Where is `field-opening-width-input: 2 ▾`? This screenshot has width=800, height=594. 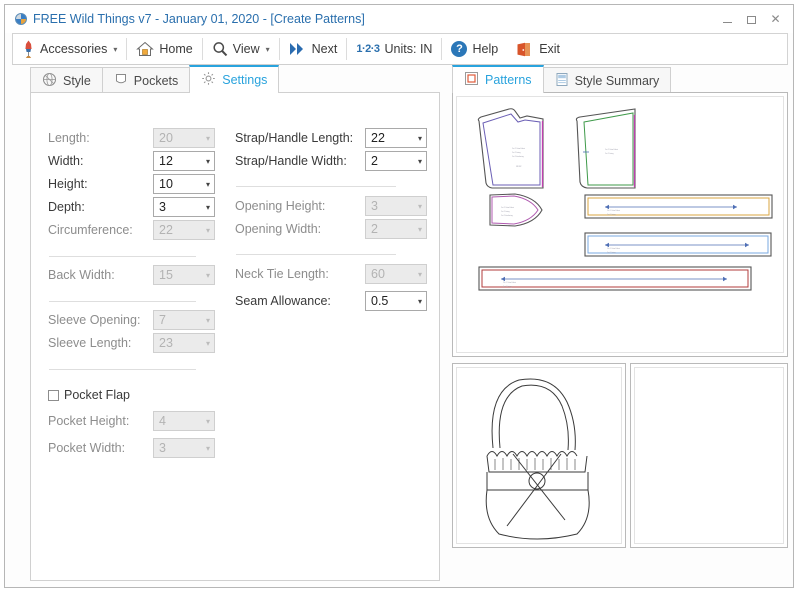
field-opening-width-input: 2 ▾ is located at coordinates (396, 229).